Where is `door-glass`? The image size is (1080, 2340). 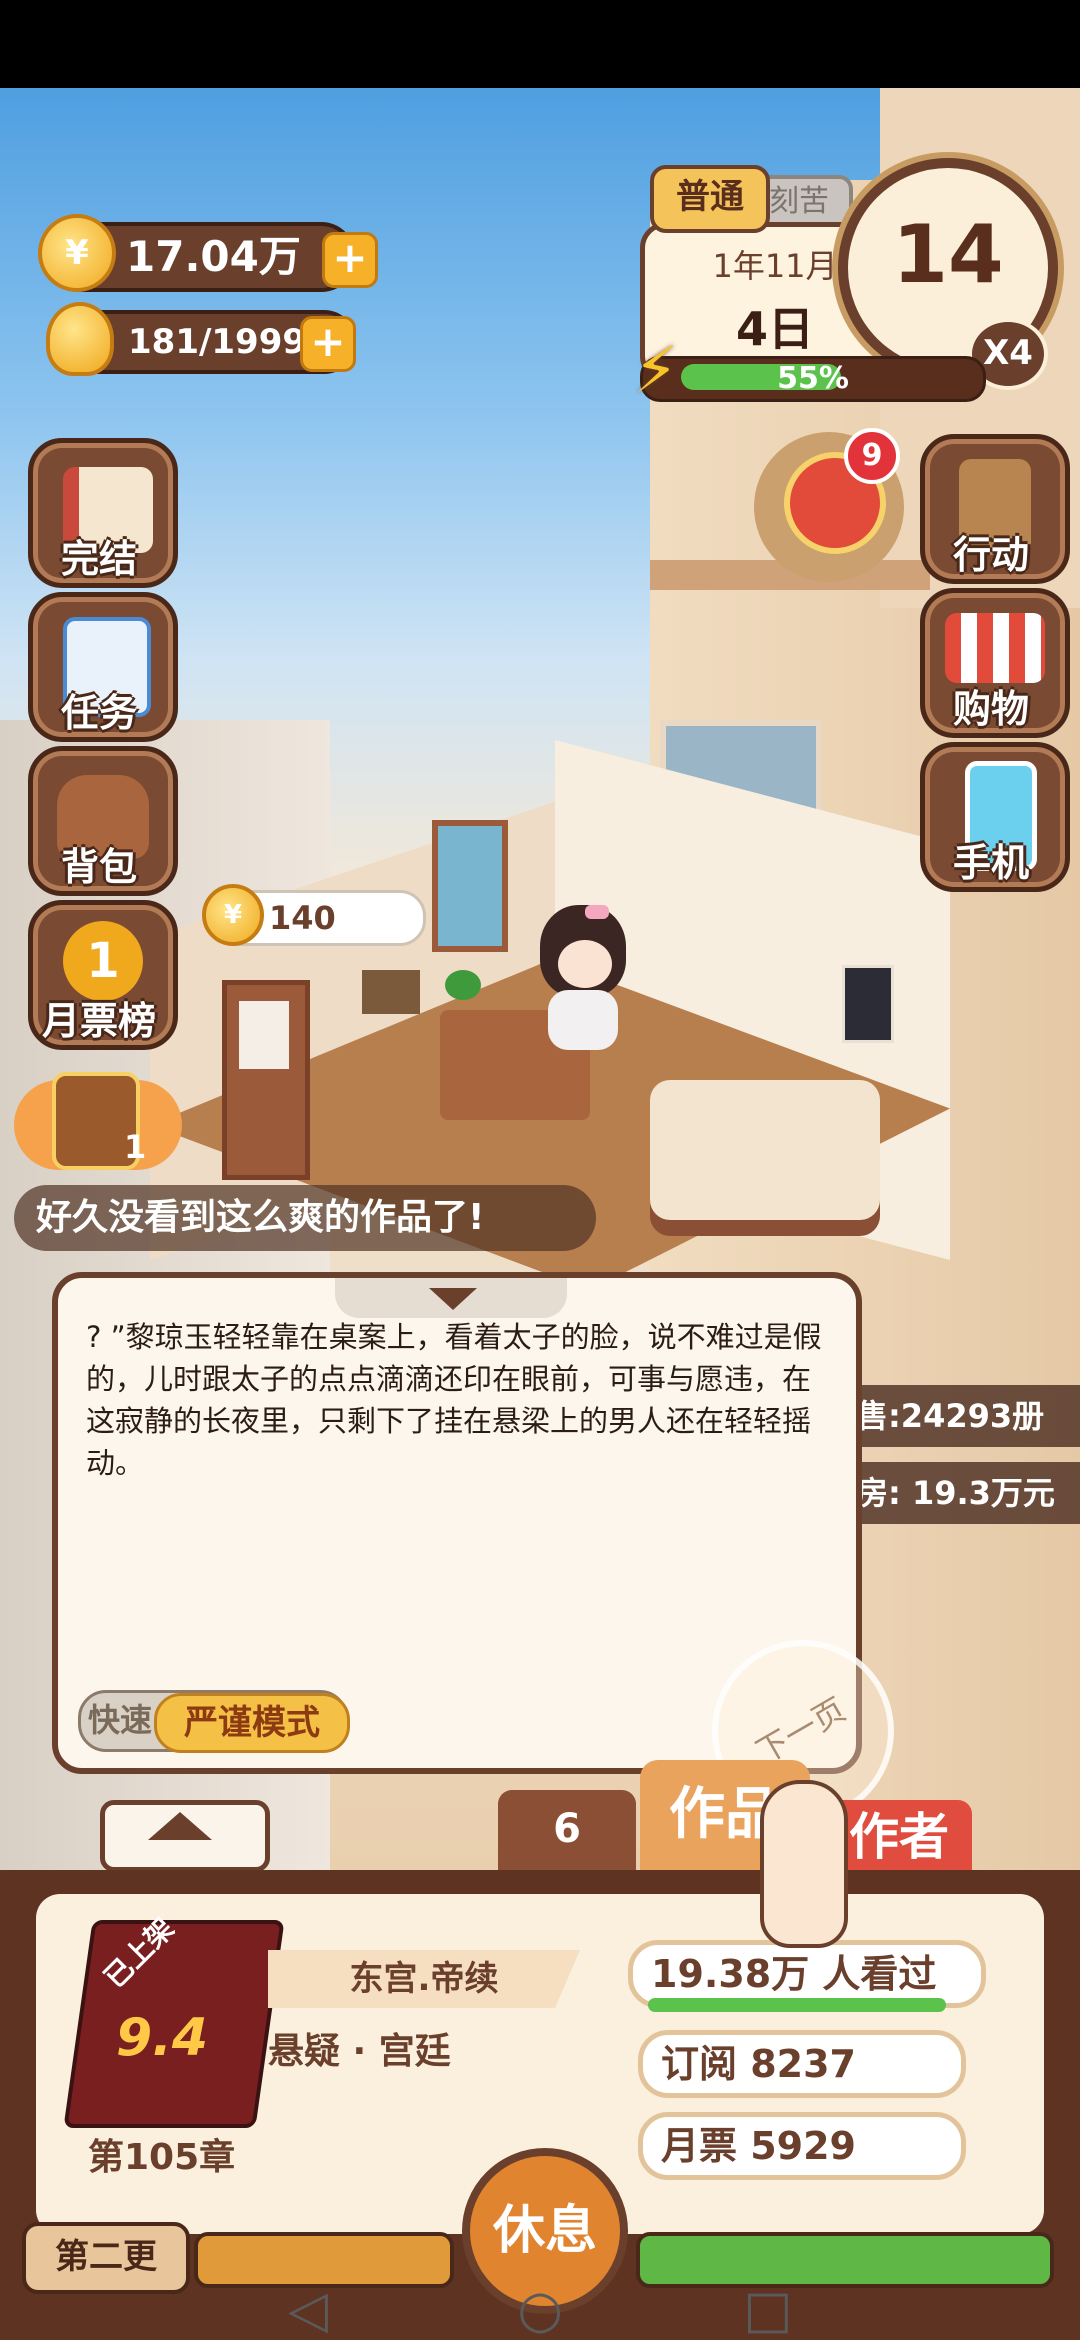 door-glass is located at coordinates (264, 1035).